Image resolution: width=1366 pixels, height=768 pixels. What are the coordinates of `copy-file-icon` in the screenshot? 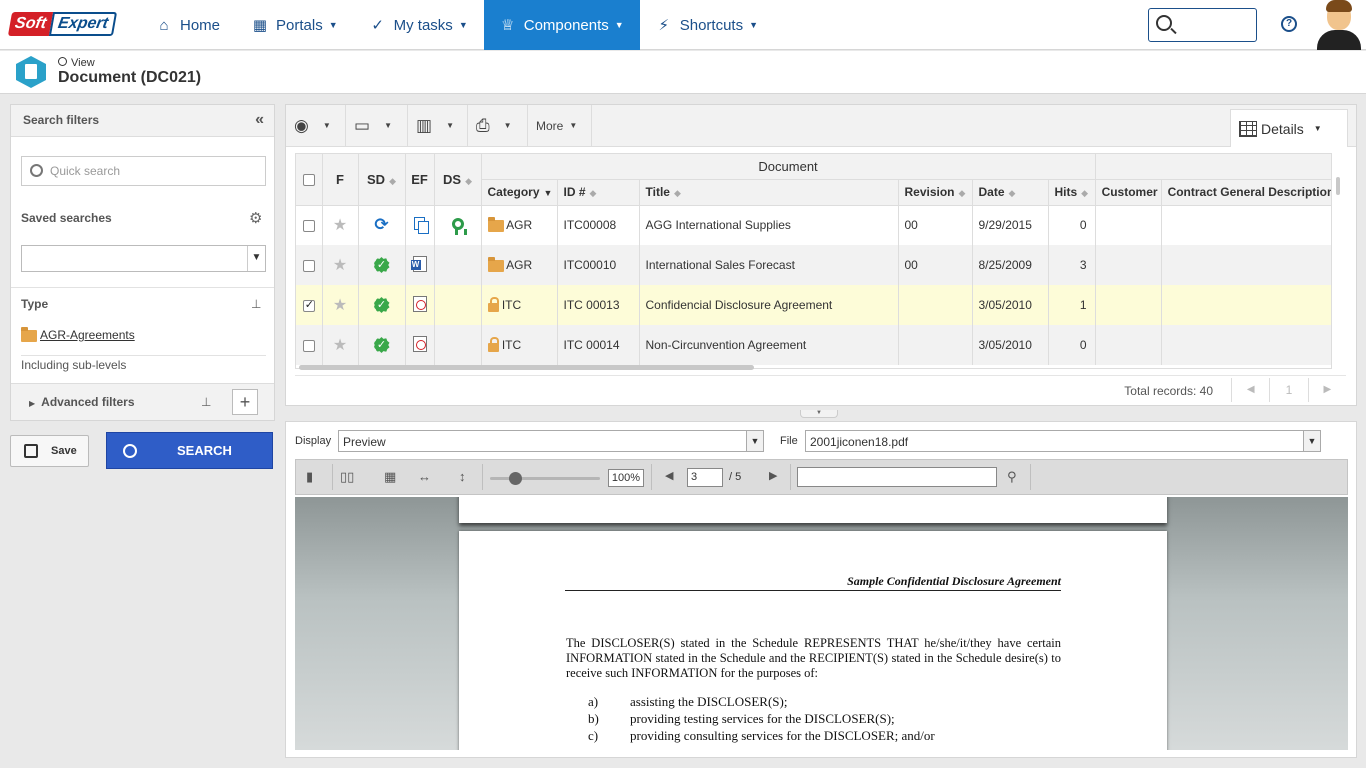 It's located at (421, 226).